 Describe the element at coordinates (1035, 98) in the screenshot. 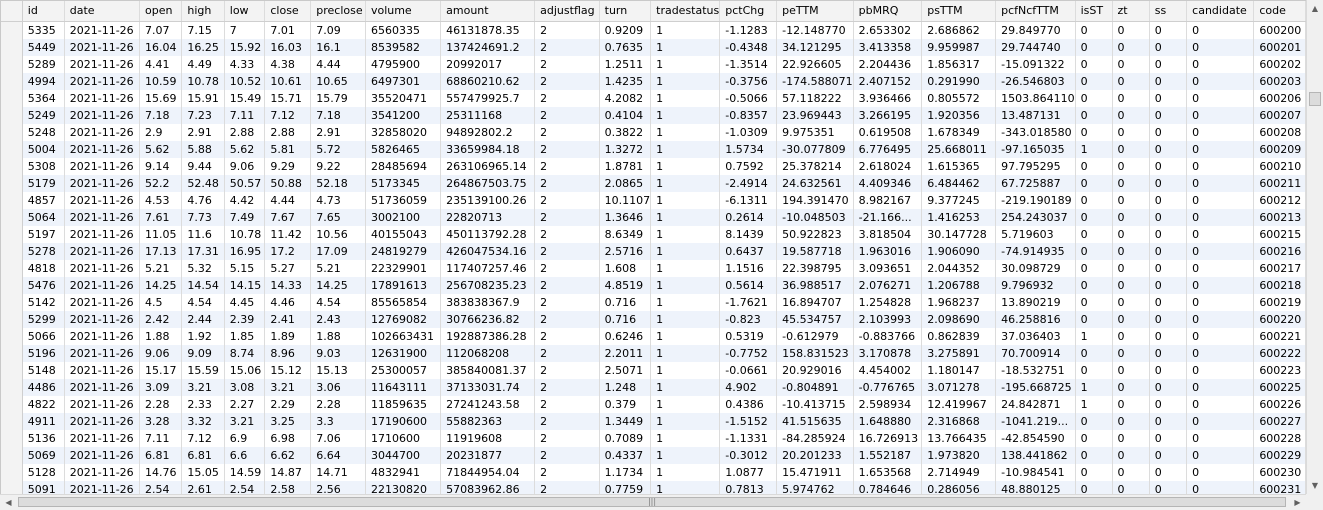

I see `cell-pcfNcfTTM: 1503.864110` at that location.